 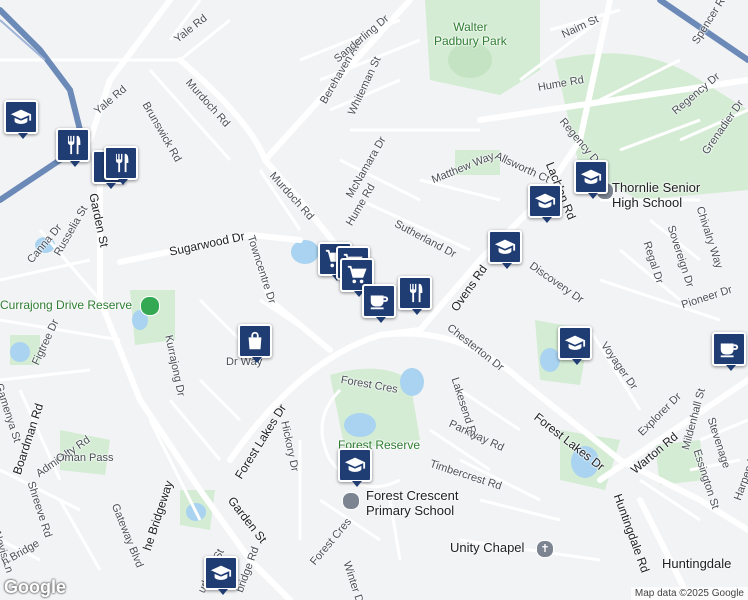 I want to click on school-label-forest-crescent-ps: Forest Crescent Primary School, so click(x=412, y=503).